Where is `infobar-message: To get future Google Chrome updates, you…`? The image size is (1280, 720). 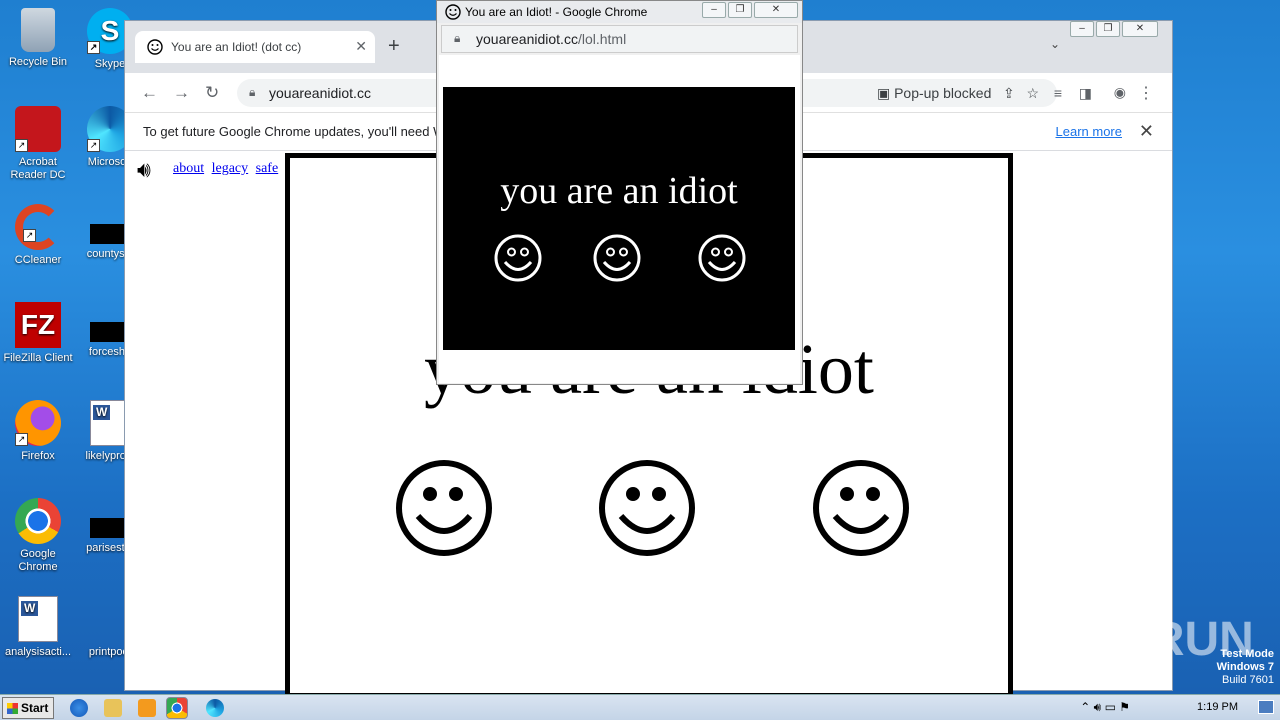
infobar-message: To get future Google Chrome updates, you… is located at coordinates (294, 131).